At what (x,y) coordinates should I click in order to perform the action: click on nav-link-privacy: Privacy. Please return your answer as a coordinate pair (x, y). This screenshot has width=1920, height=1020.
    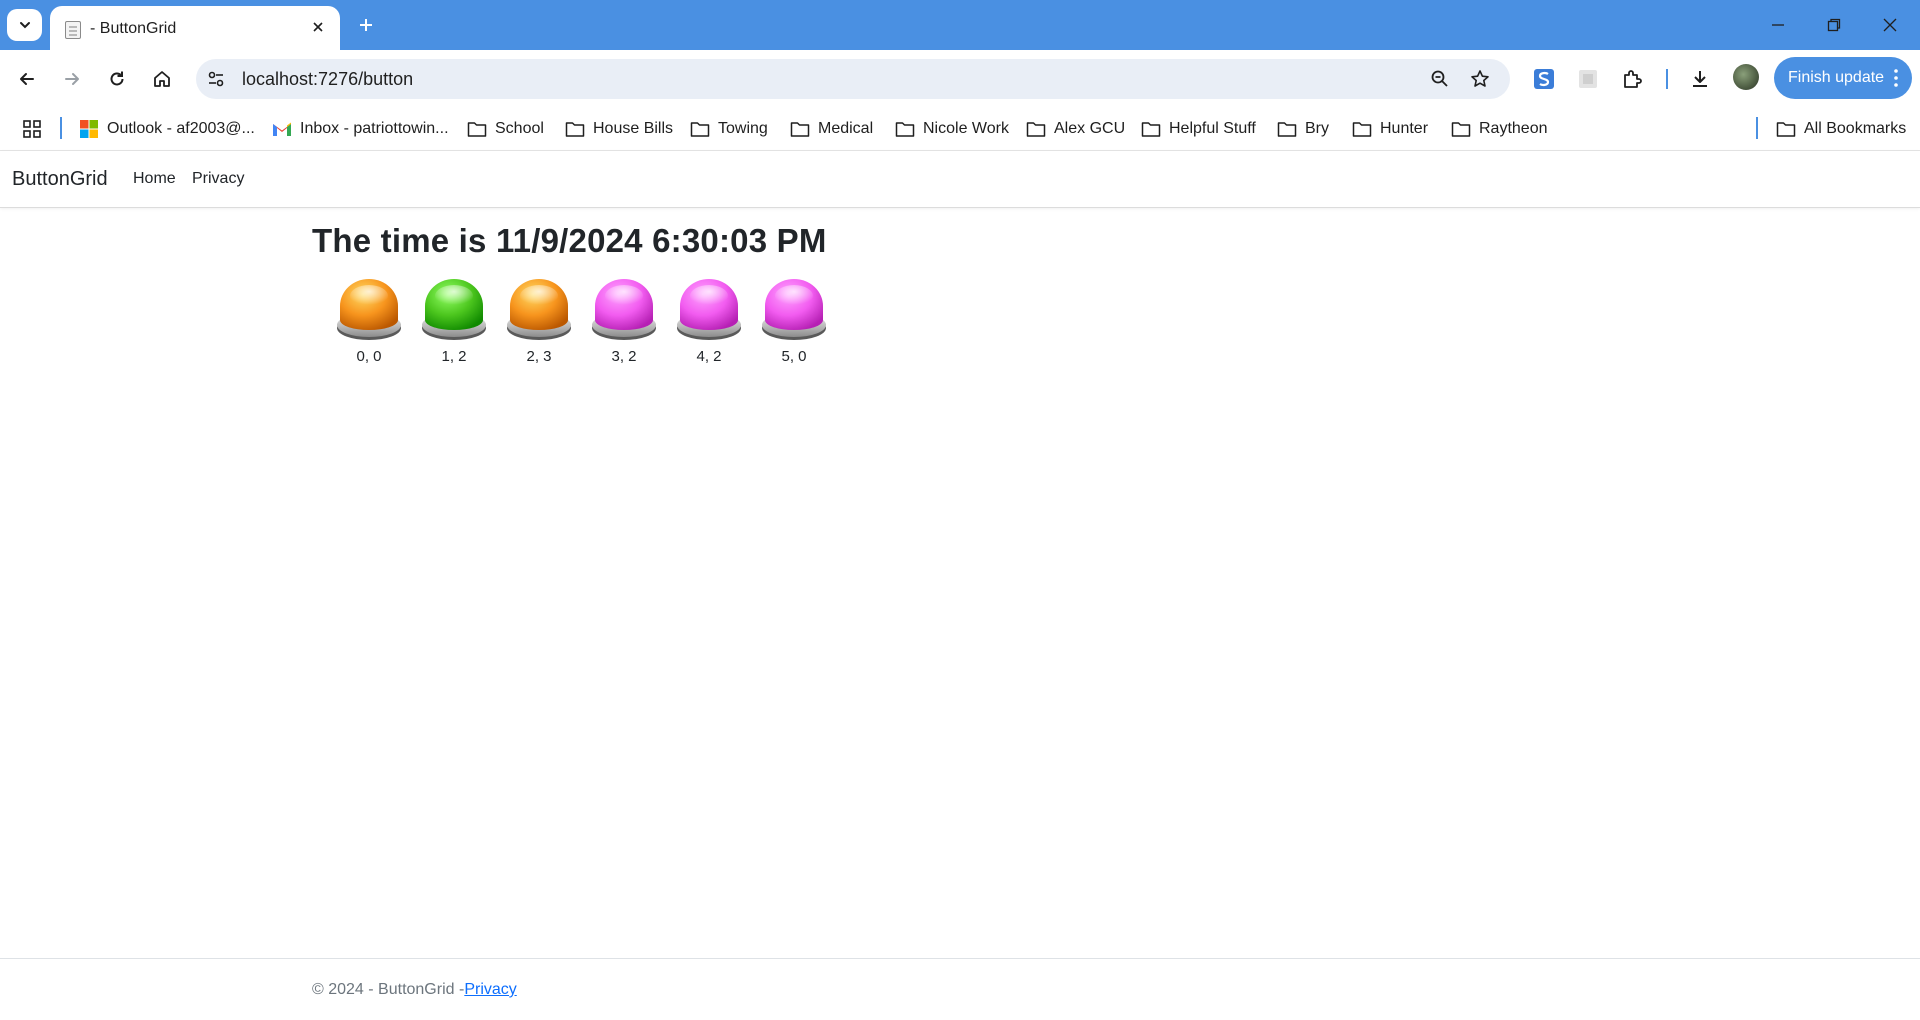
    Looking at the image, I should click on (218, 179).